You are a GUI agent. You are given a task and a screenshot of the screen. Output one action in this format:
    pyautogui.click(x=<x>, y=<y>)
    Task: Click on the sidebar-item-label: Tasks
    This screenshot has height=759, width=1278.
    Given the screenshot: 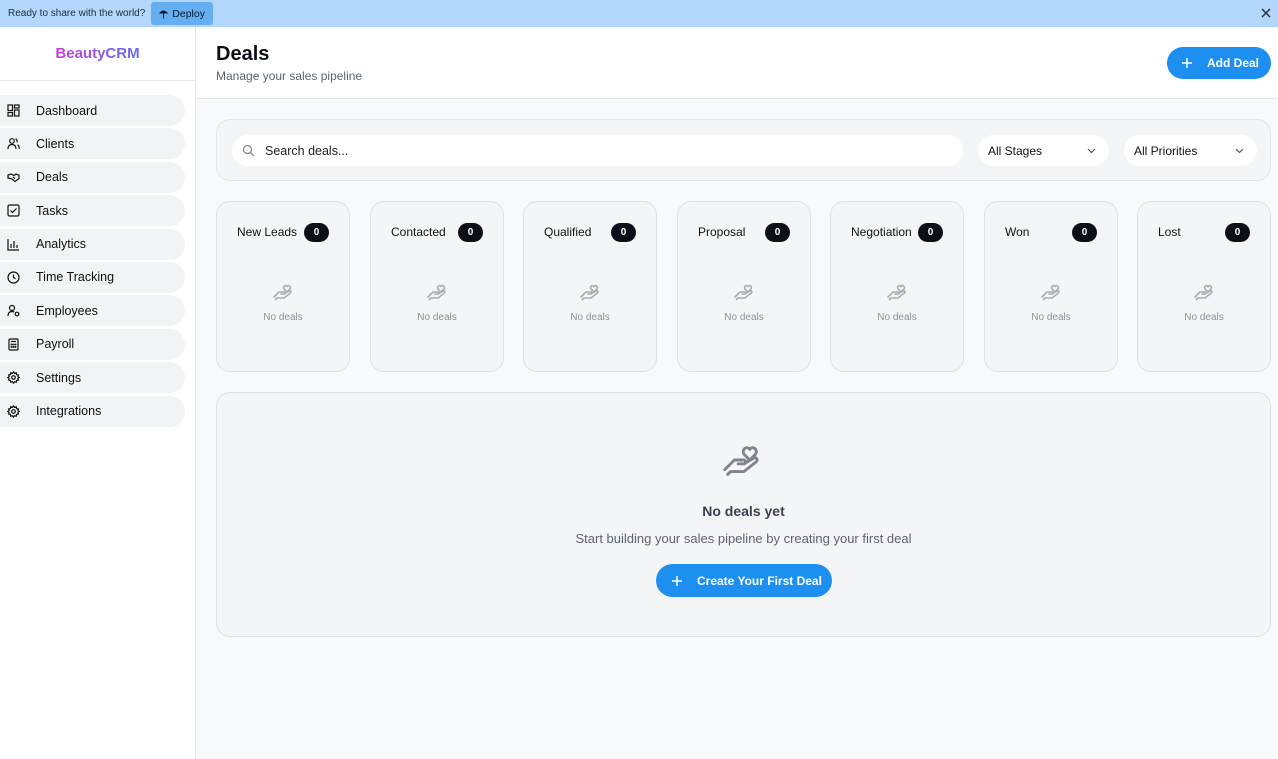 What is the action you would take?
    pyautogui.click(x=52, y=210)
    